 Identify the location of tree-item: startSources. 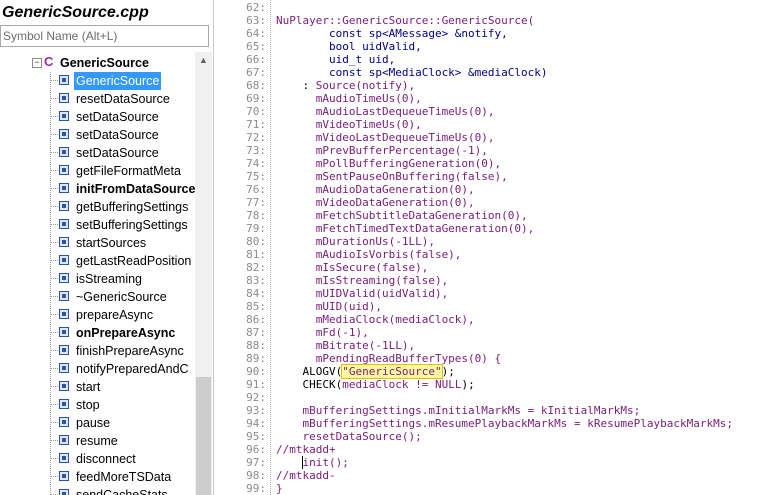
(97, 243).